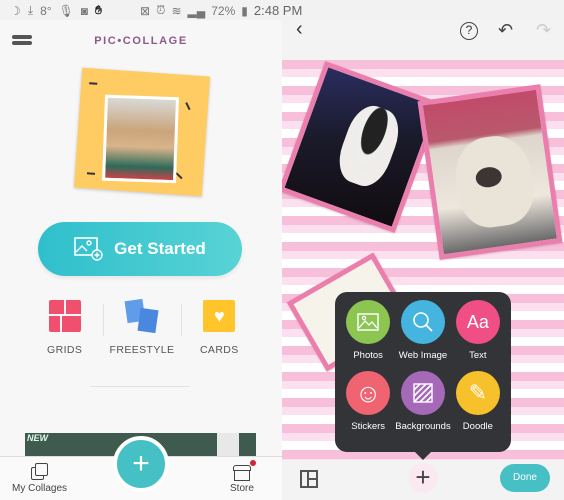  What do you see at coordinates (84, 10) in the screenshot?
I see `camera-icon: ◙` at bounding box center [84, 10].